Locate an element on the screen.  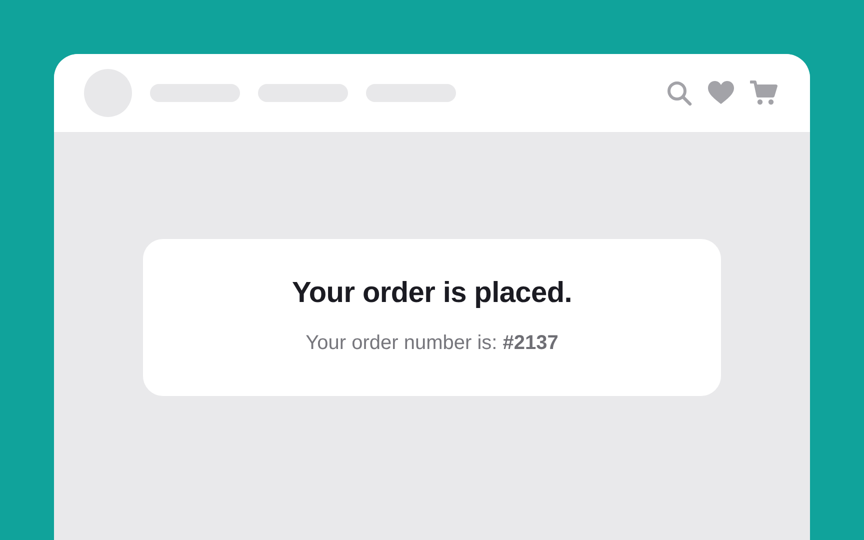
heart-icon is located at coordinates (721, 93).